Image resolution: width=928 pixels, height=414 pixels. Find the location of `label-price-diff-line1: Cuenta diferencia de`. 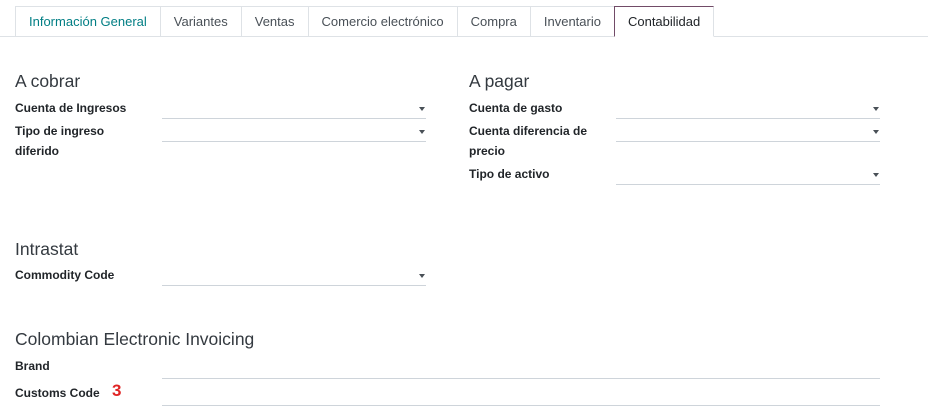

label-price-diff-line1: Cuenta diferencia de is located at coordinates (528, 131).